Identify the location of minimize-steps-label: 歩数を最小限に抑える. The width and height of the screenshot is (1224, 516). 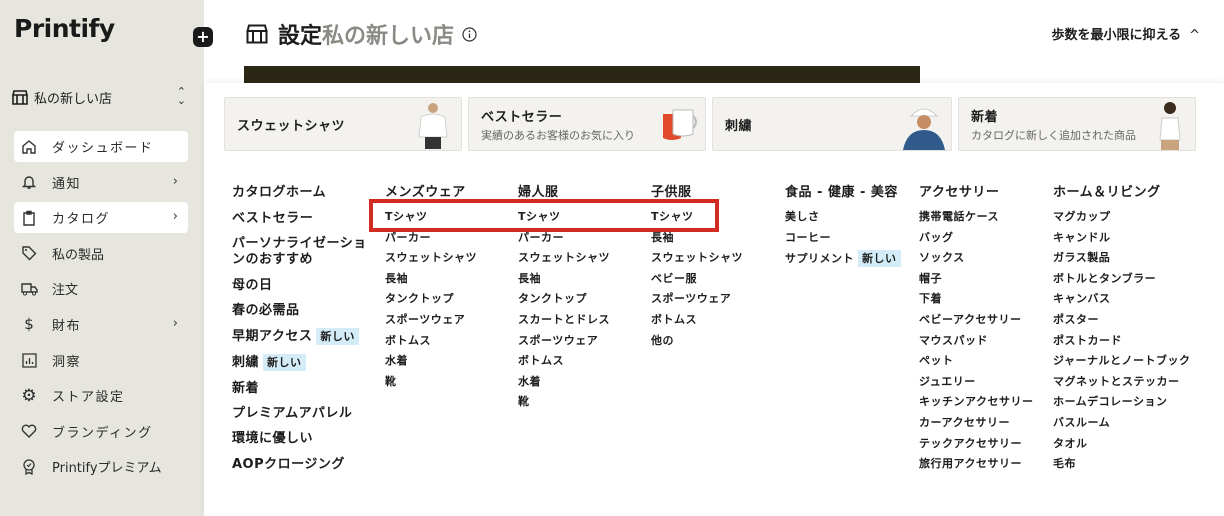
(1116, 35).